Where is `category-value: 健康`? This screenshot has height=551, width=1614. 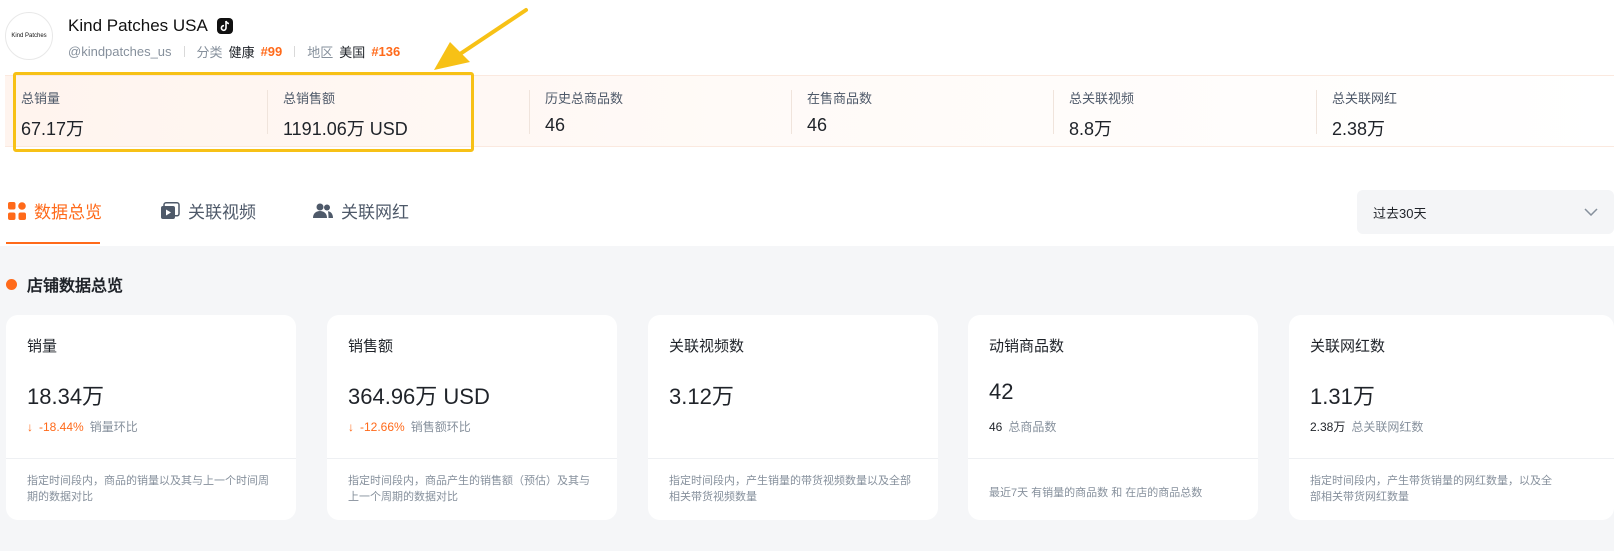 category-value: 健康 is located at coordinates (241, 52).